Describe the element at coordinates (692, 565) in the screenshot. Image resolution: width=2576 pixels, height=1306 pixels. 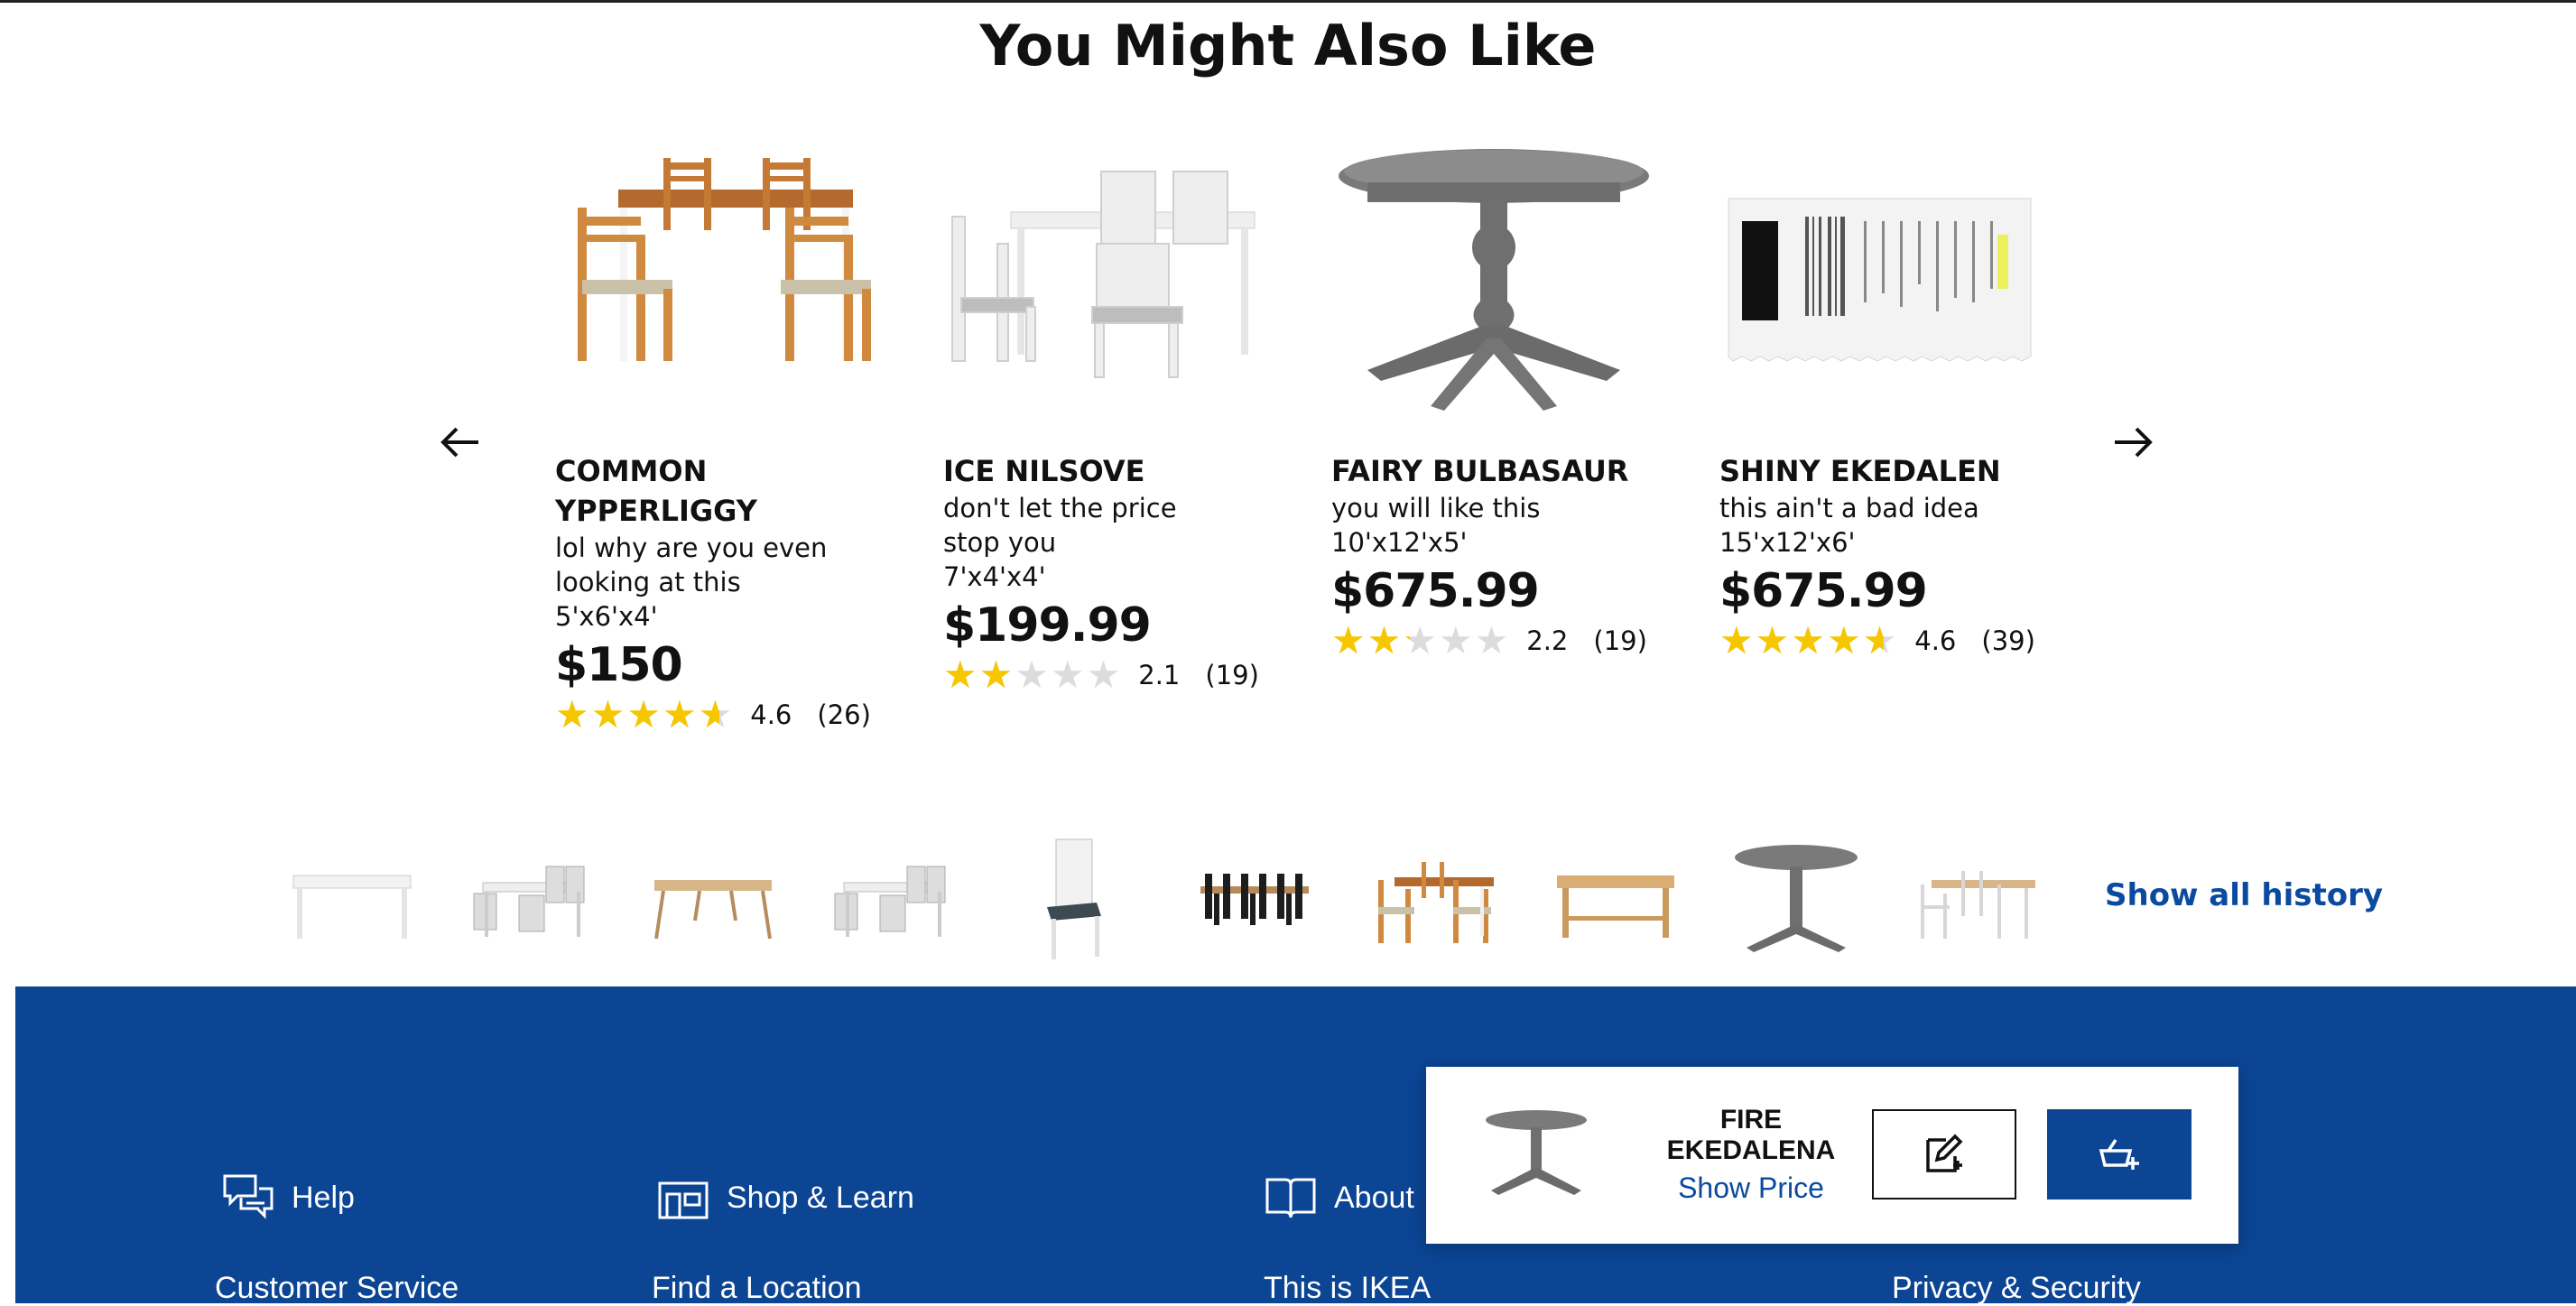
I see `product-description: lol why are you even looking at this` at that location.